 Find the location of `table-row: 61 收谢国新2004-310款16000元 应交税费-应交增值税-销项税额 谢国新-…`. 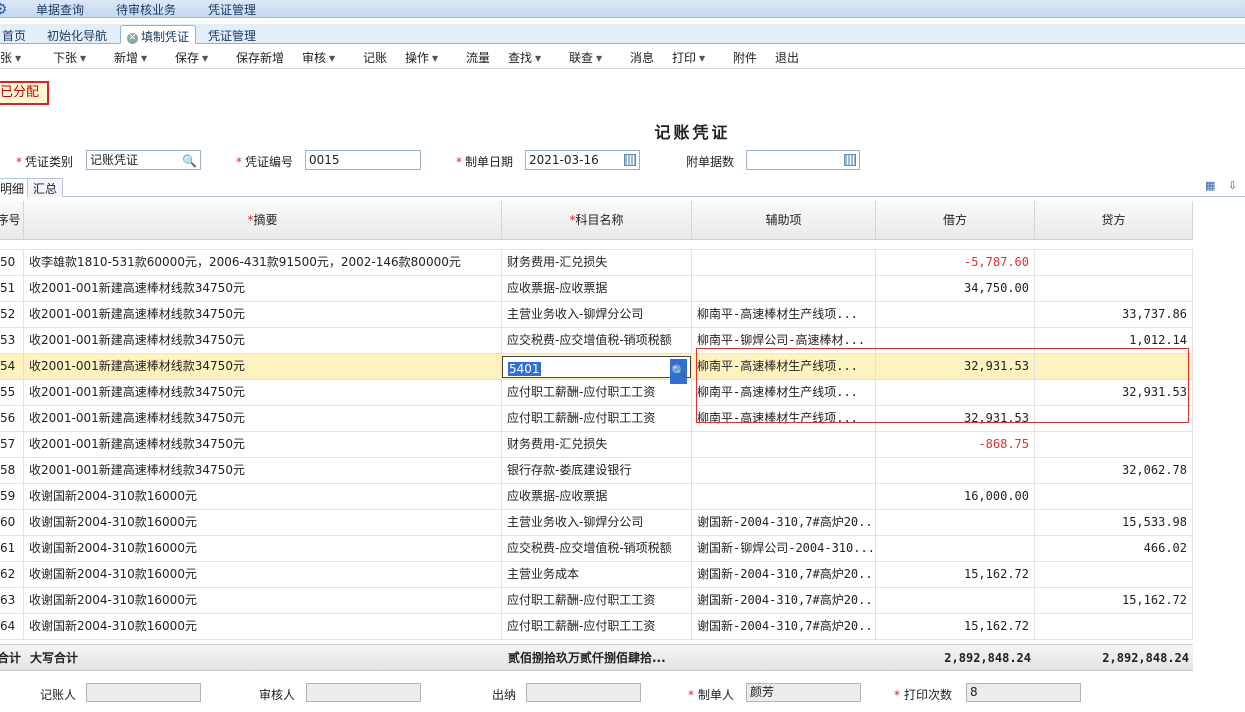

table-row: 61 收谢国新2004-310款16000元 应交税费-应交增值税-销项税额 谢国新-… is located at coordinates (596, 549).